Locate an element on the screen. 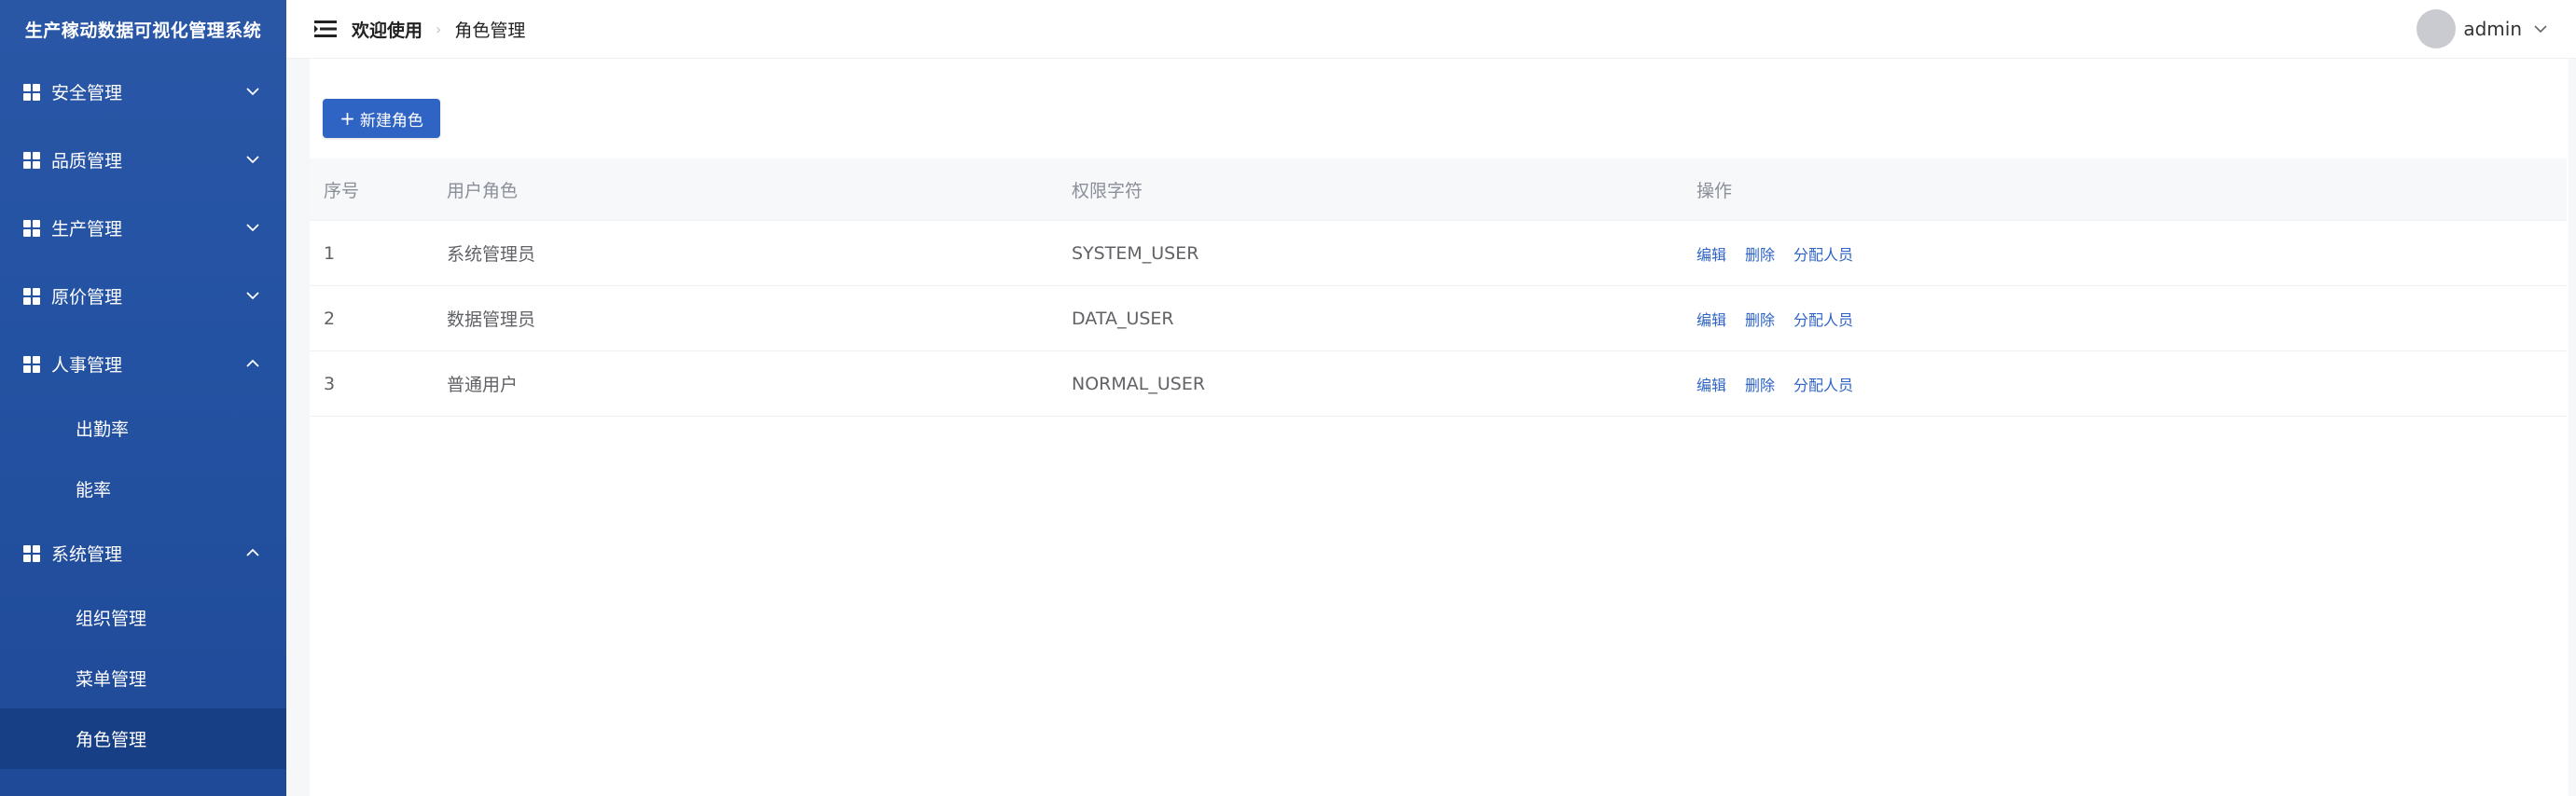 Image resolution: width=2576 pixels, height=796 pixels. menu-label: 原价管理 is located at coordinates (87, 297).